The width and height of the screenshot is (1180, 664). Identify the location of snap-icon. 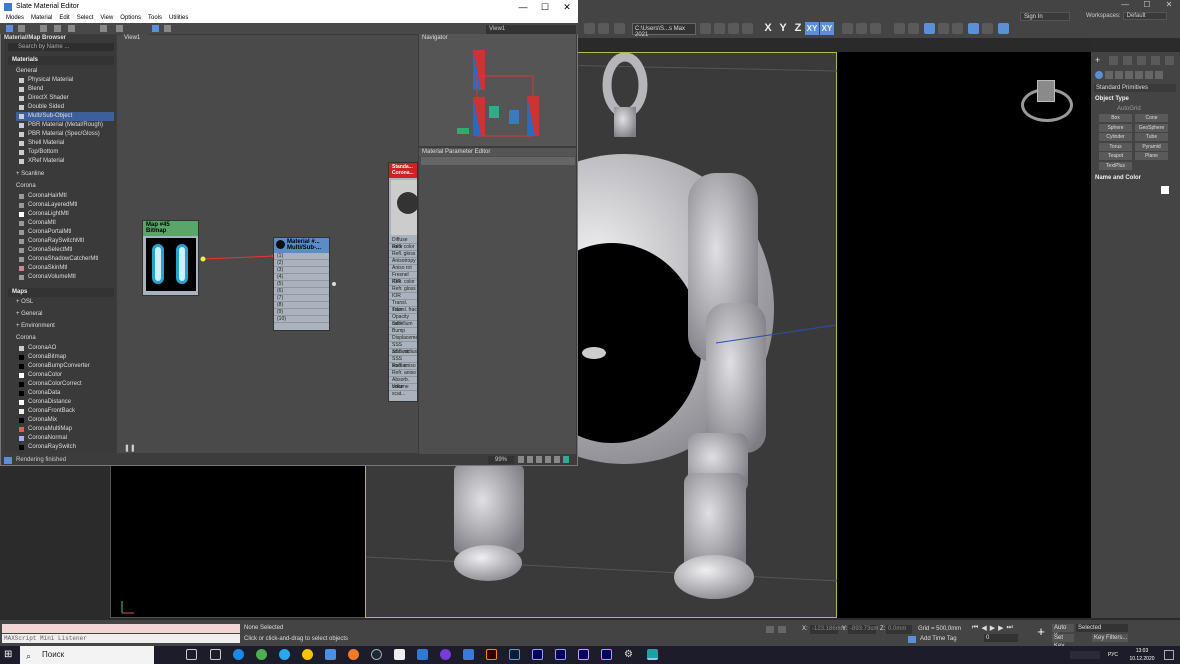
(847, 28).